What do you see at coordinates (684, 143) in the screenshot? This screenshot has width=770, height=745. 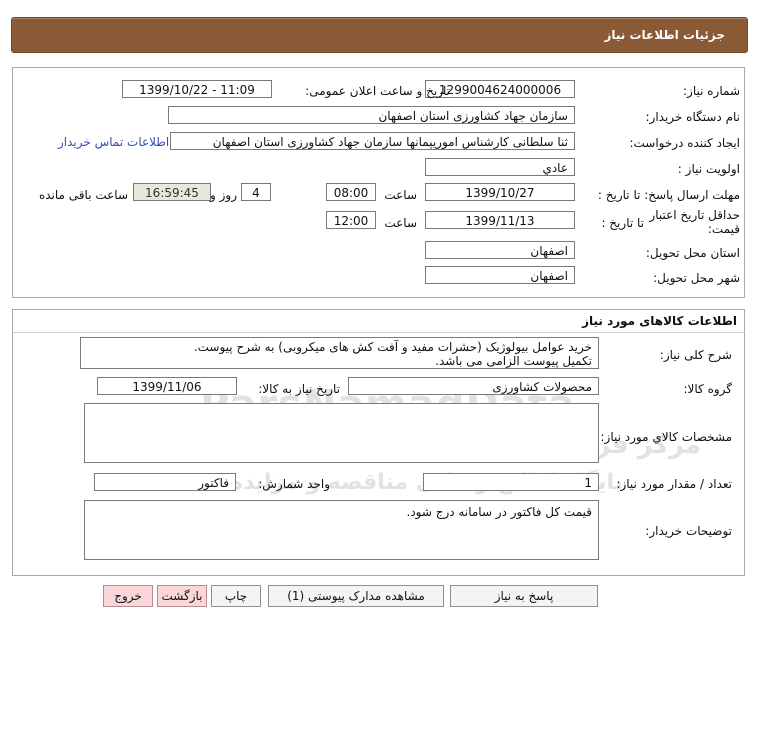 I see `requester-label: ایجاد کننده درخواست:` at bounding box center [684, 143].